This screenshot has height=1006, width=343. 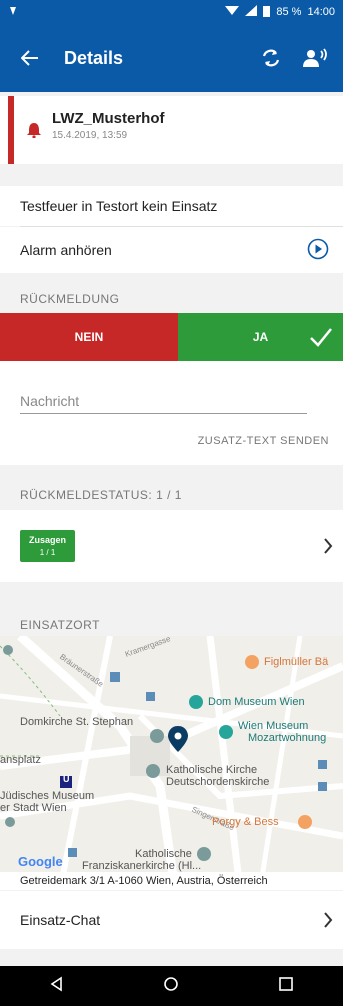 I want to click on nav-home-button, so click(x=171, y=986).